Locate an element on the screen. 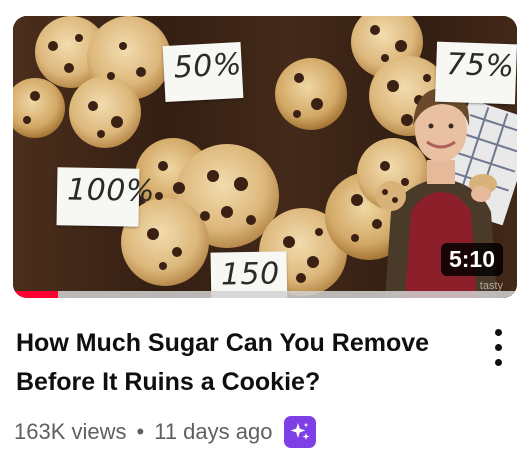 The image size is (526, 460). sign-75-percent: 75% is located at coordinates (475, 73).